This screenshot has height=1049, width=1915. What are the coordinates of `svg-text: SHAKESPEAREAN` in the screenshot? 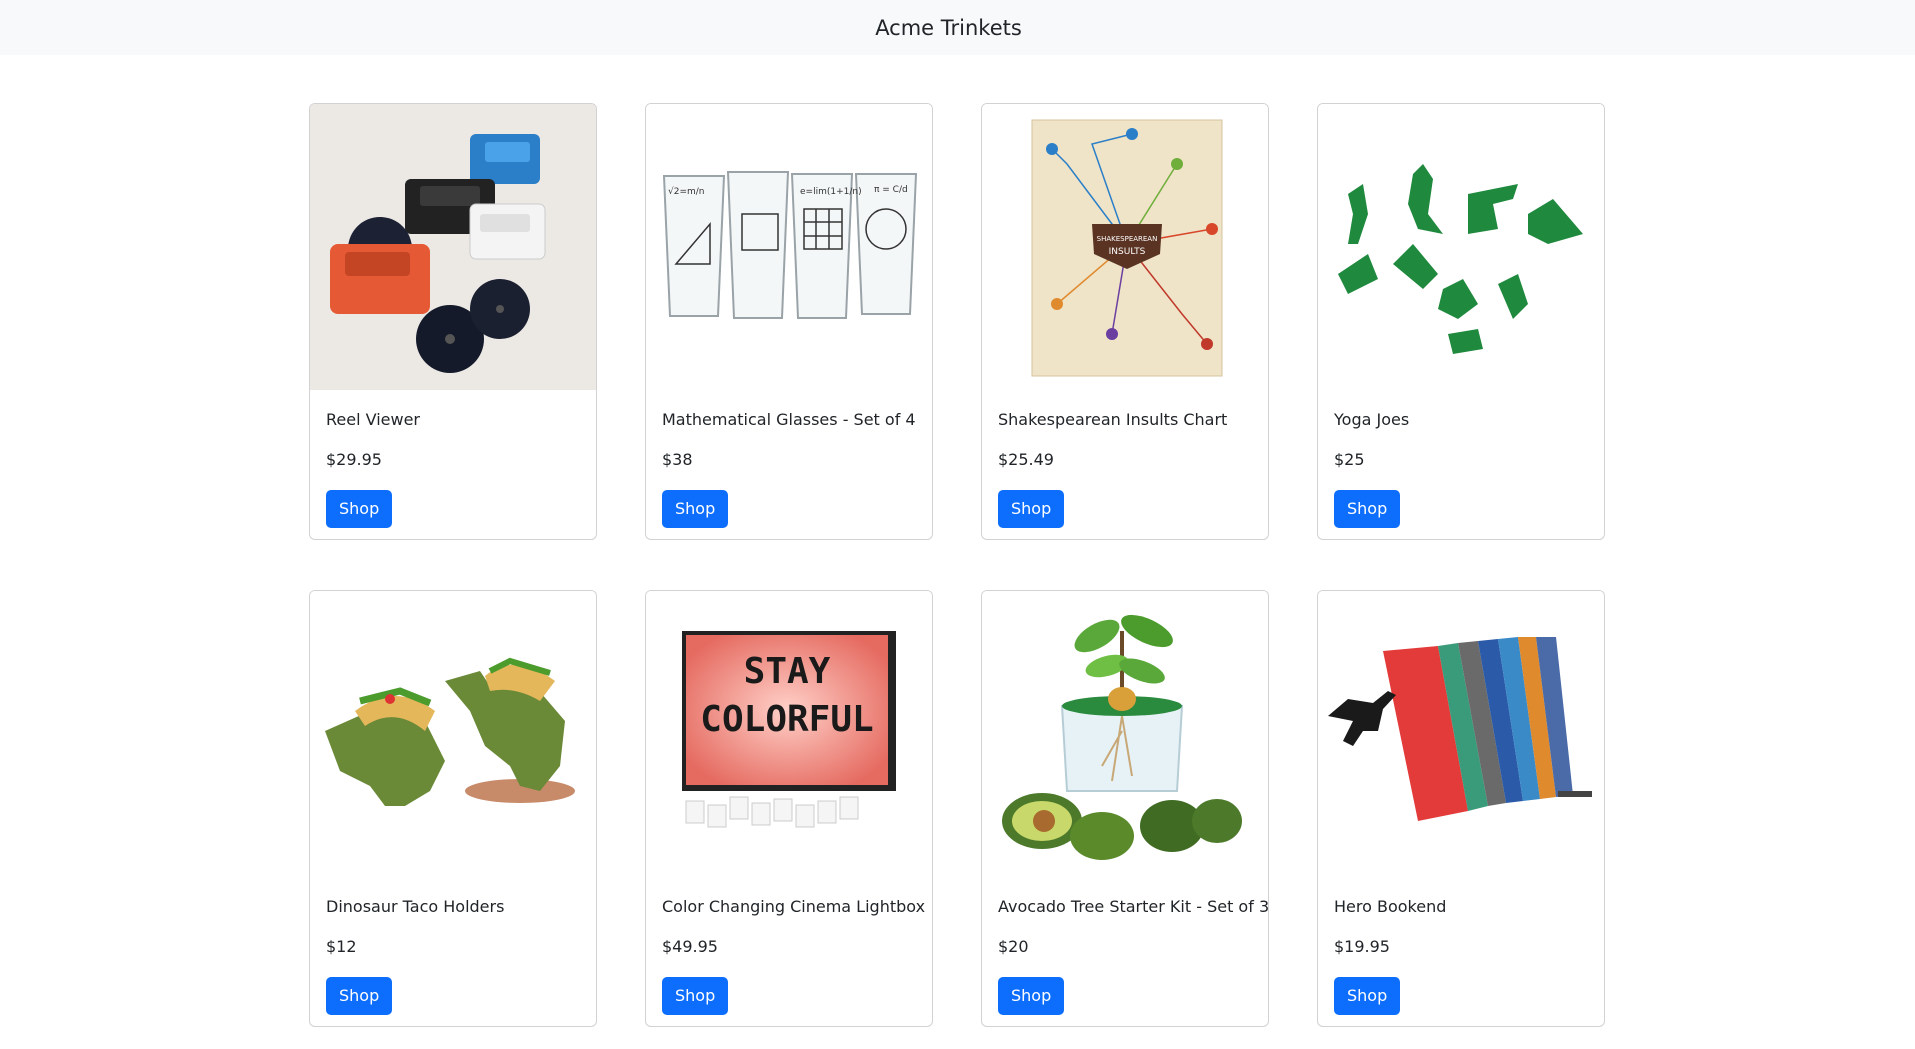 It's located at (1127, 239).